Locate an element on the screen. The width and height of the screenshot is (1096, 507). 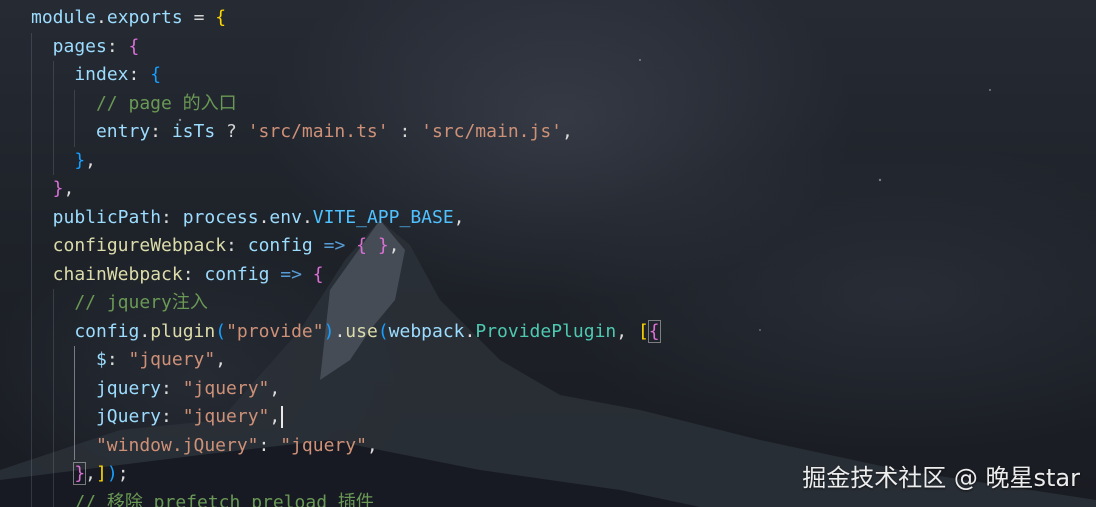
code-line-content: // 移除 prefetch preload 插件 is located at coordinates (202, 499).